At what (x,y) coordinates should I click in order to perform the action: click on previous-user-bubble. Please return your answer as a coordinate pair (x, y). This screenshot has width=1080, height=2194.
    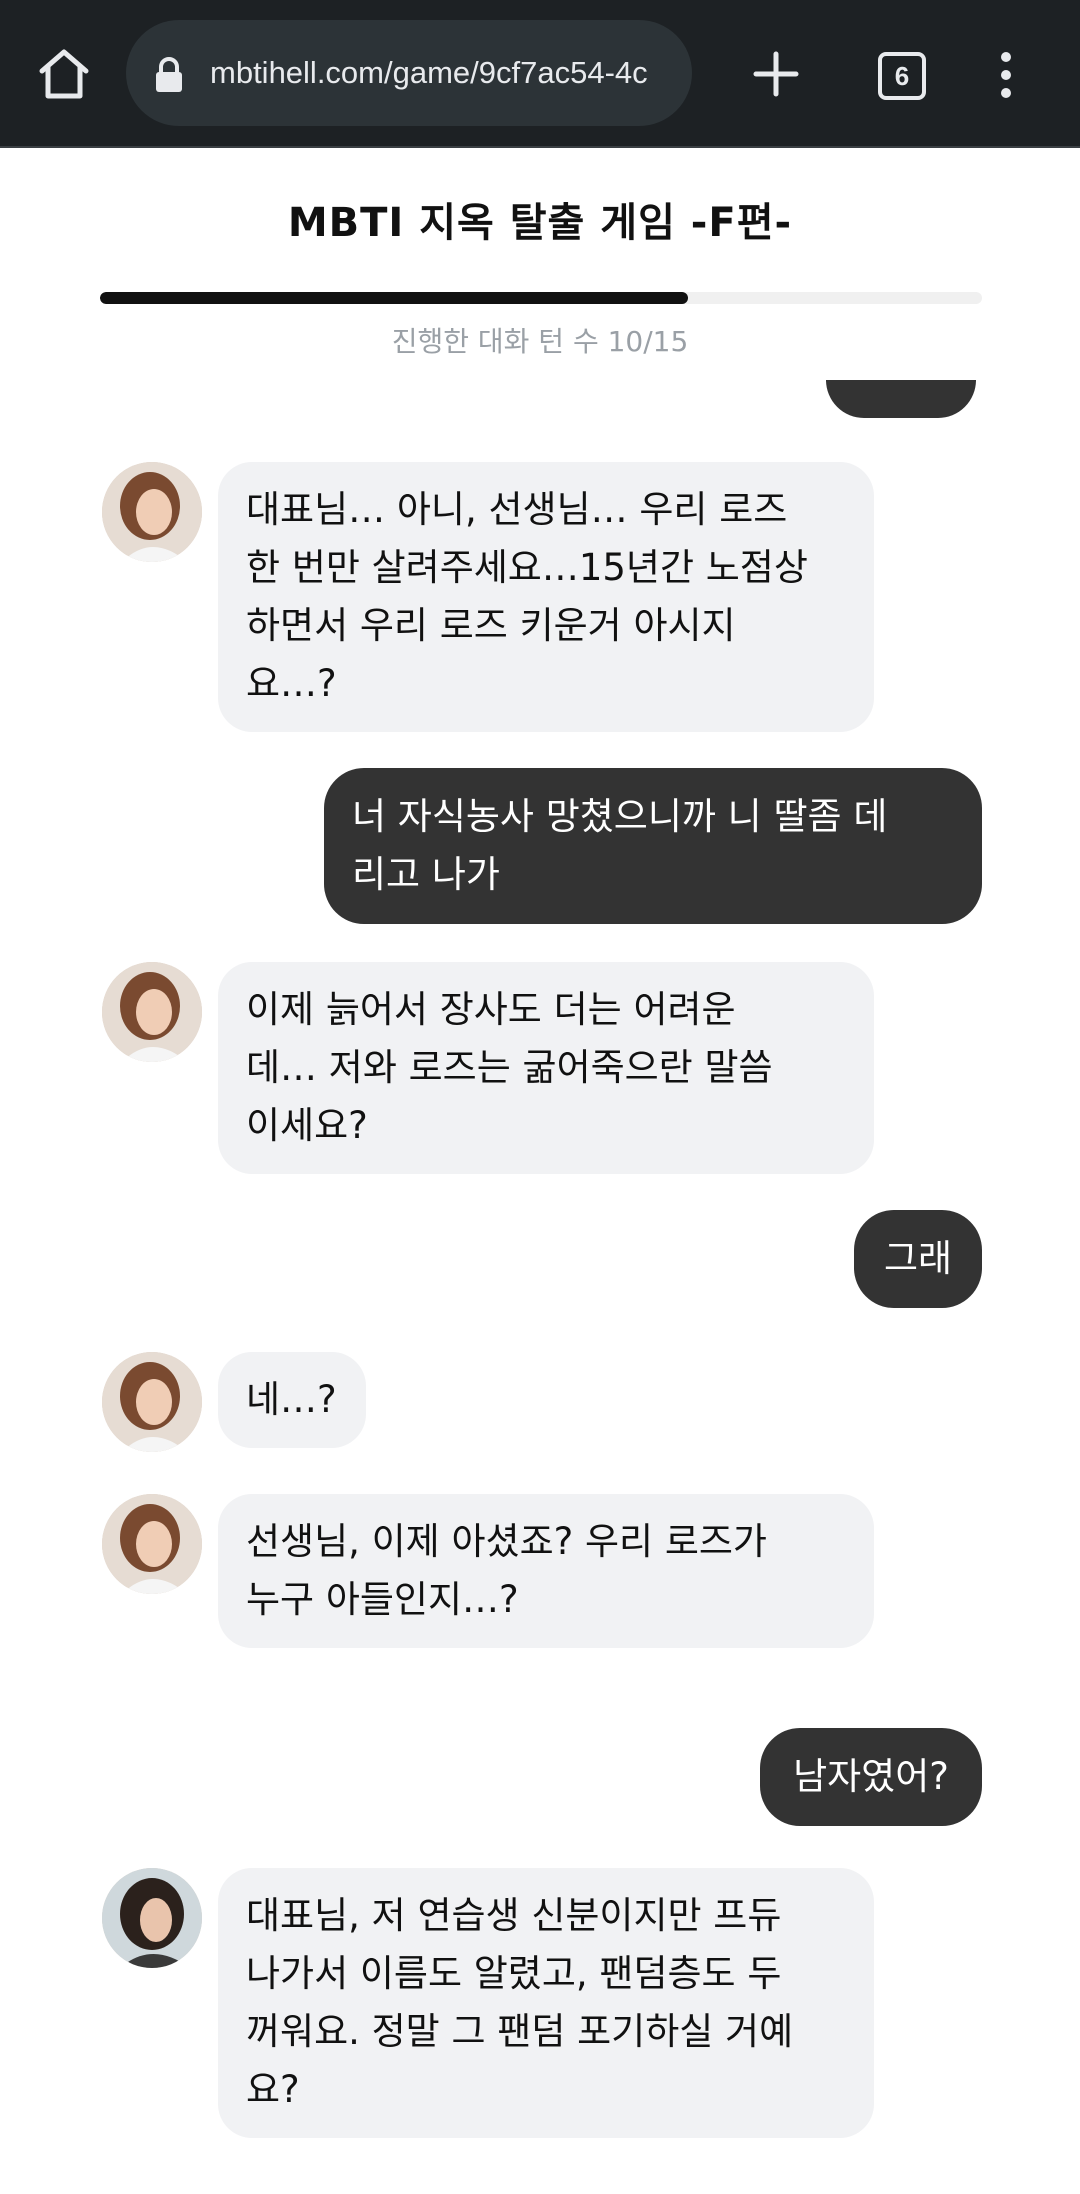
    Looking at the image, I should click on (901, 399).